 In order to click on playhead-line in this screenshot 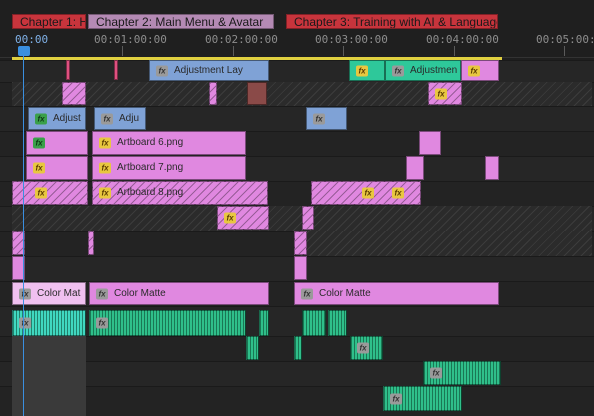, I will do `click(23, 236)`.